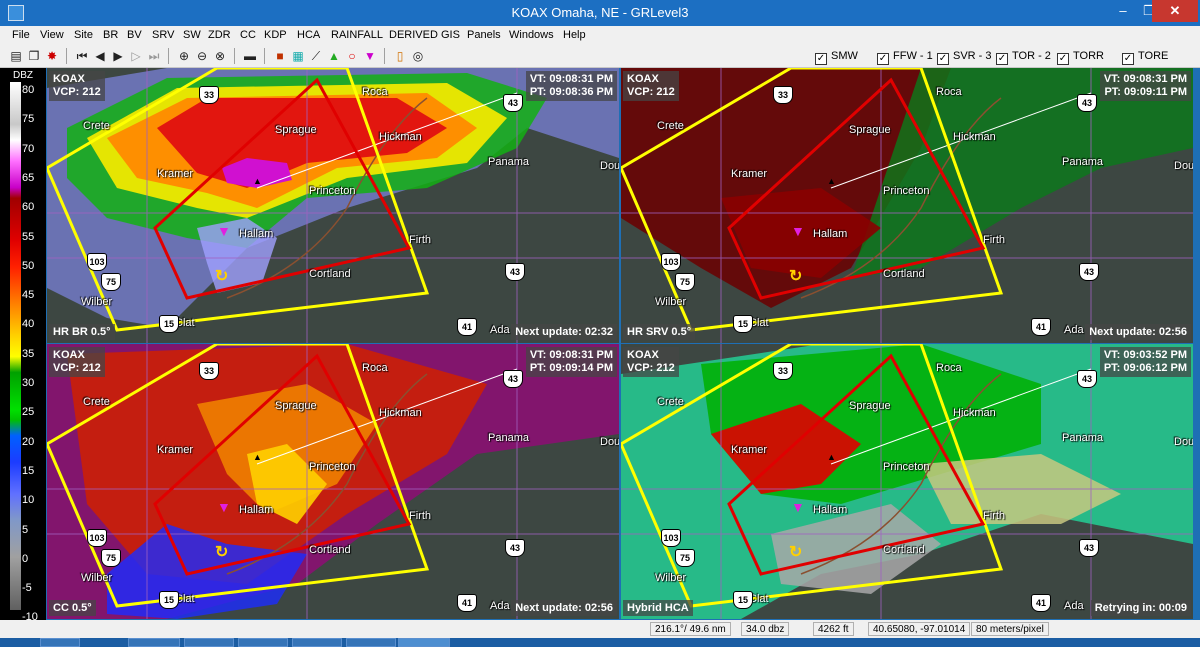  Describe the element at coordinates (83, 35) in the screenshot. I see `menu-site: Site` at that location.